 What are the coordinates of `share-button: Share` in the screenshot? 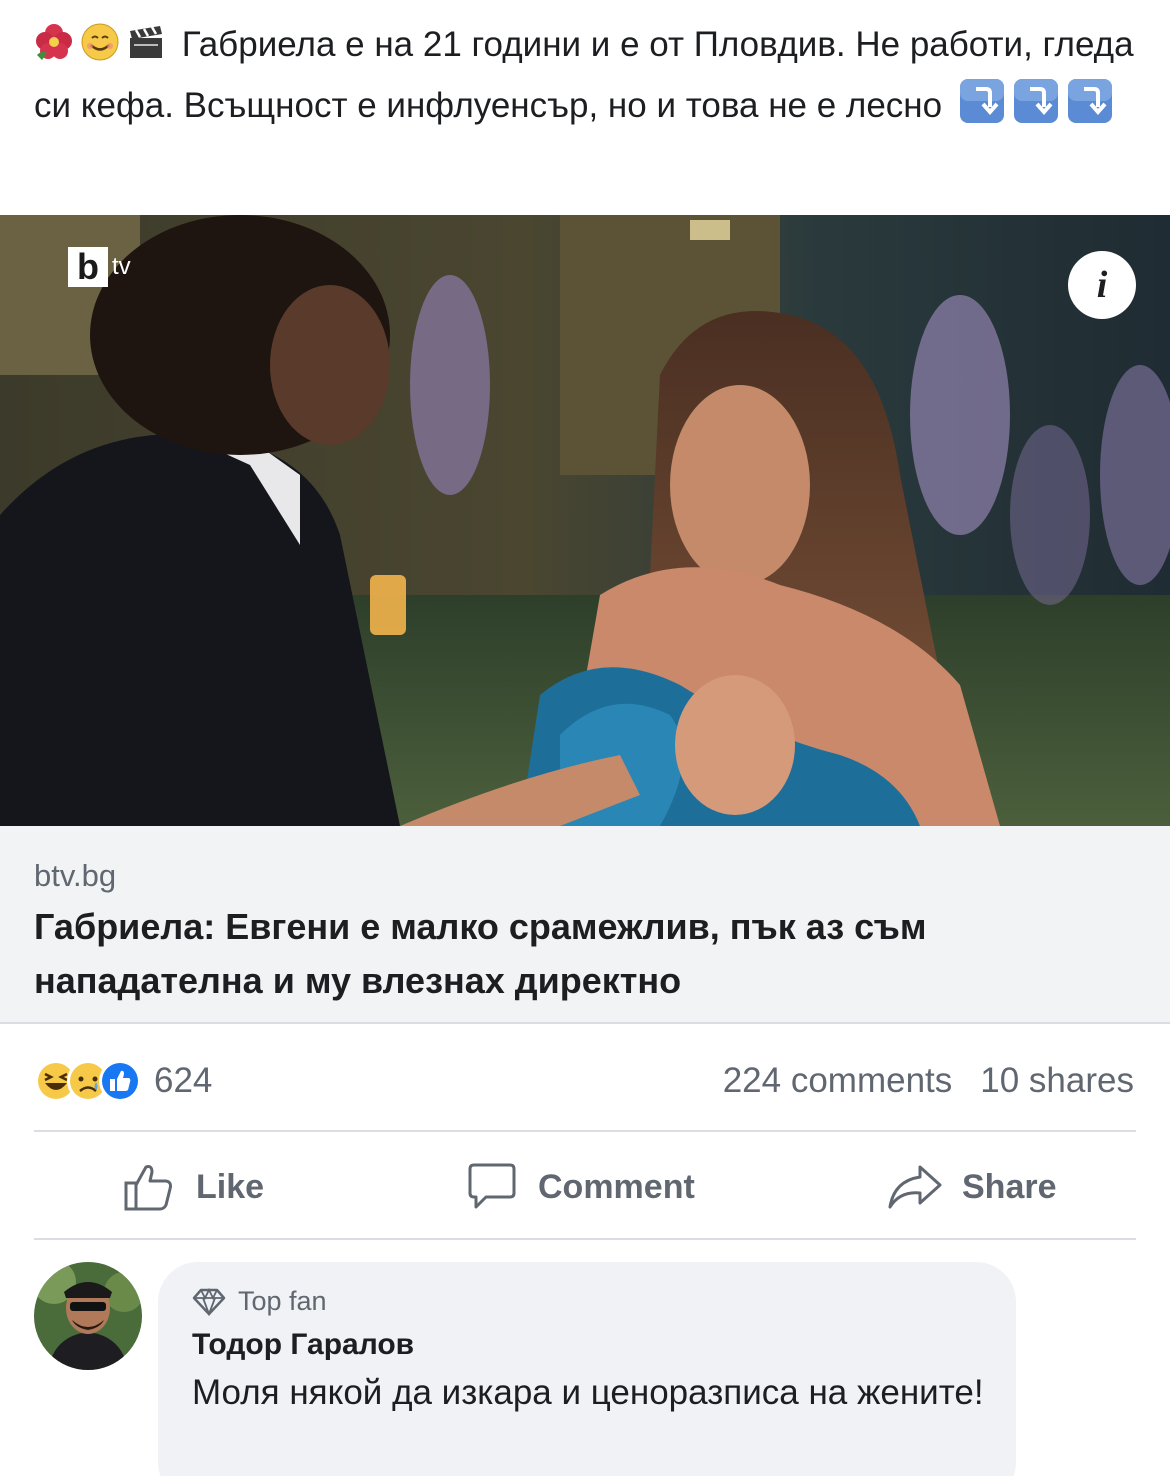 It's located at (971, 1187).